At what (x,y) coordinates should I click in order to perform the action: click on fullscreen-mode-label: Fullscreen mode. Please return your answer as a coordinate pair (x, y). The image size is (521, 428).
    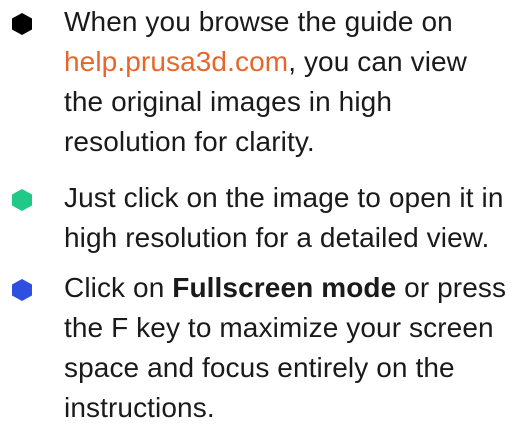
    Looking at the image, I should click on (284, 287).